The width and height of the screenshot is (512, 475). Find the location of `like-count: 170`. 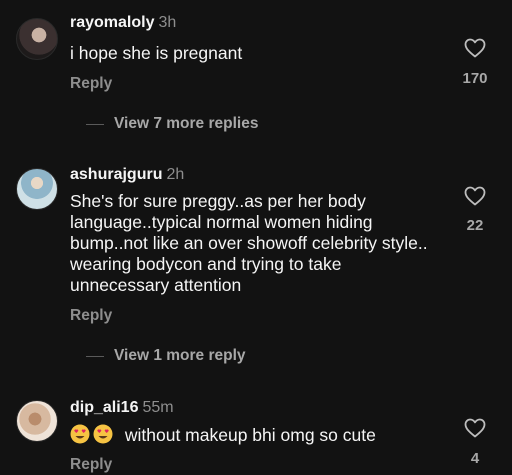

like-count: 170 is located at coordinates (475, 78).